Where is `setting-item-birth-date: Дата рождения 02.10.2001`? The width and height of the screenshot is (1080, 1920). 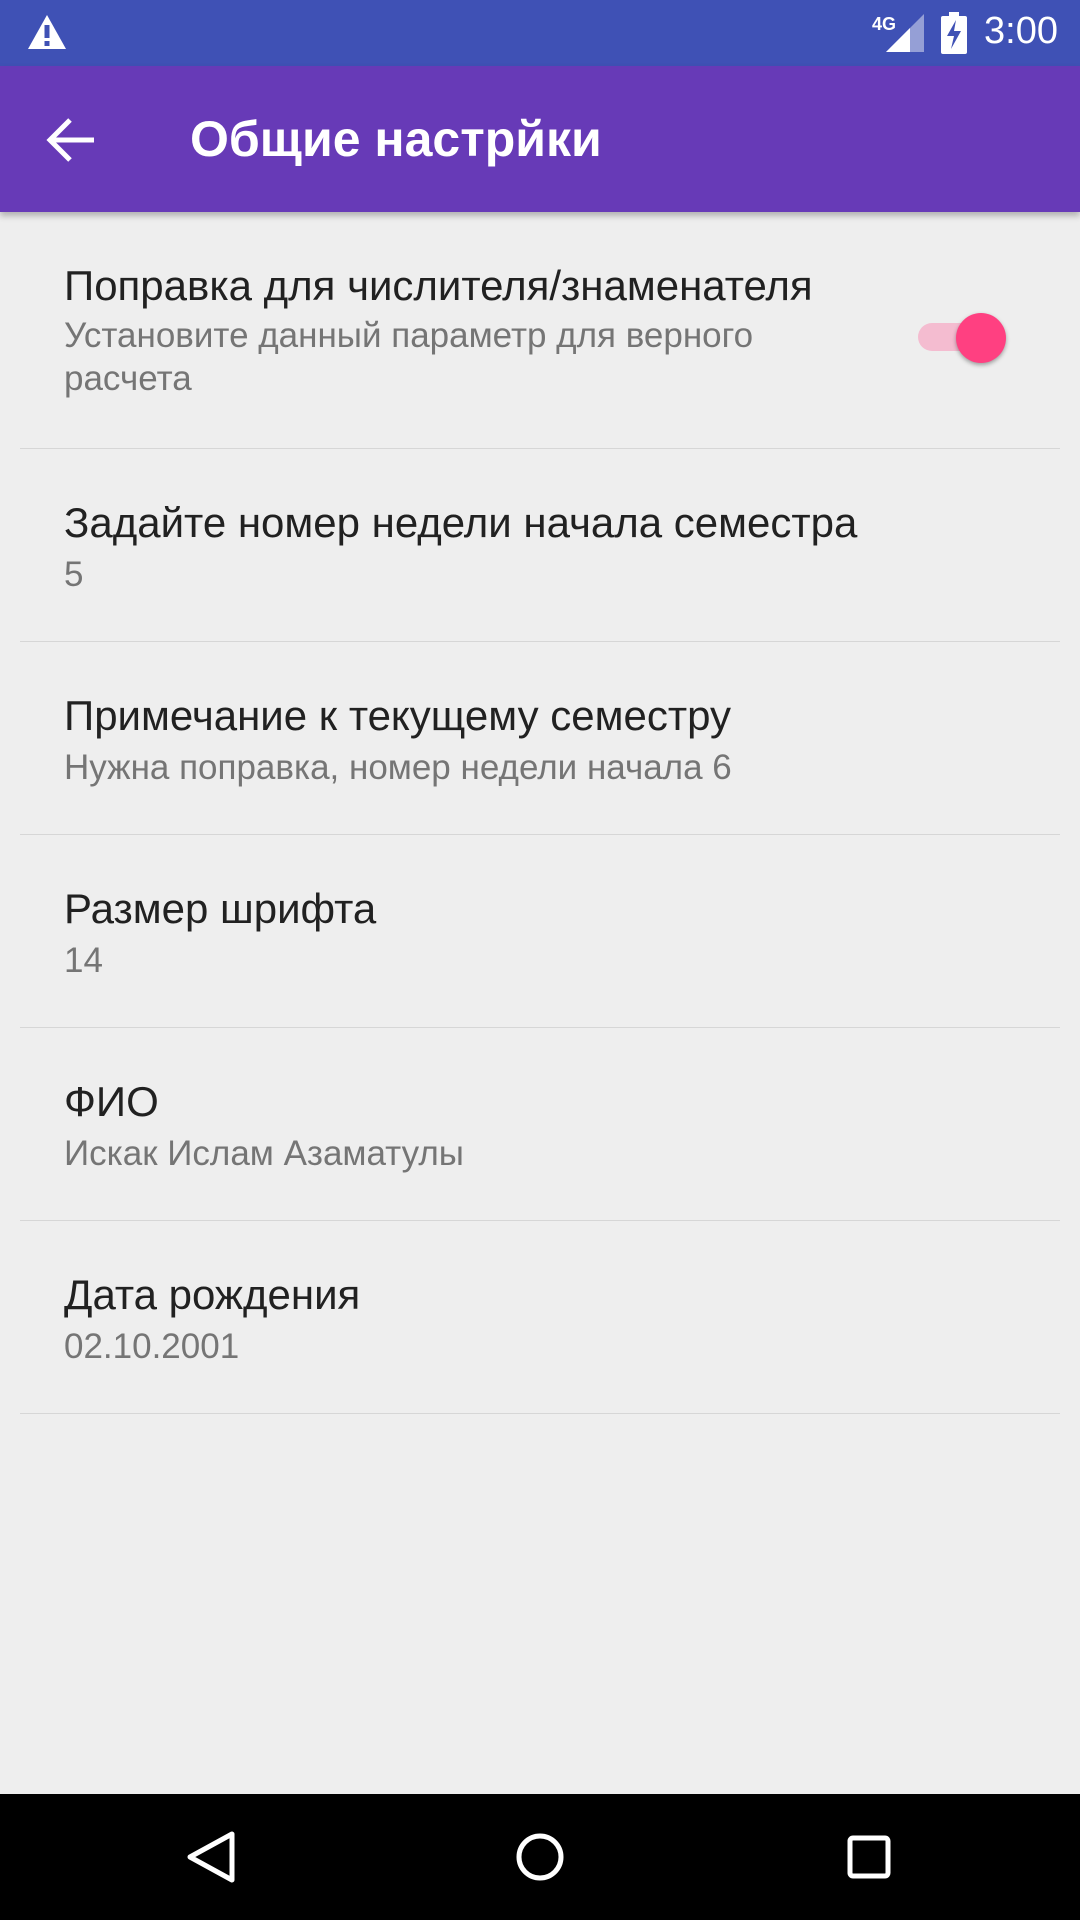 setting-item-birth-date: Дата рождения 02.10.2001 is located at coordinates (540, 1317).